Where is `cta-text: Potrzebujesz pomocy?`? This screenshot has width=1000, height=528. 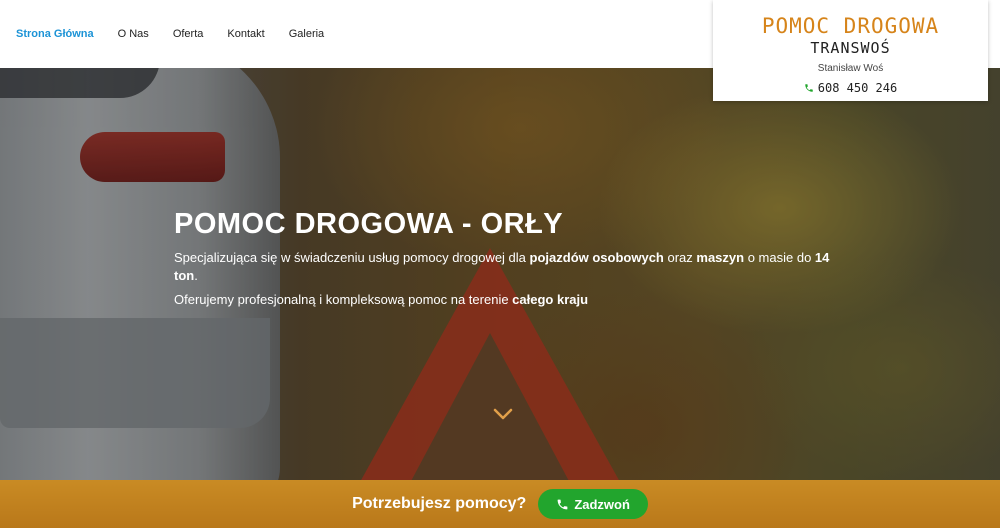 cta-text: Potrzebujesz pomocy? is located at coordinates (439, 503).